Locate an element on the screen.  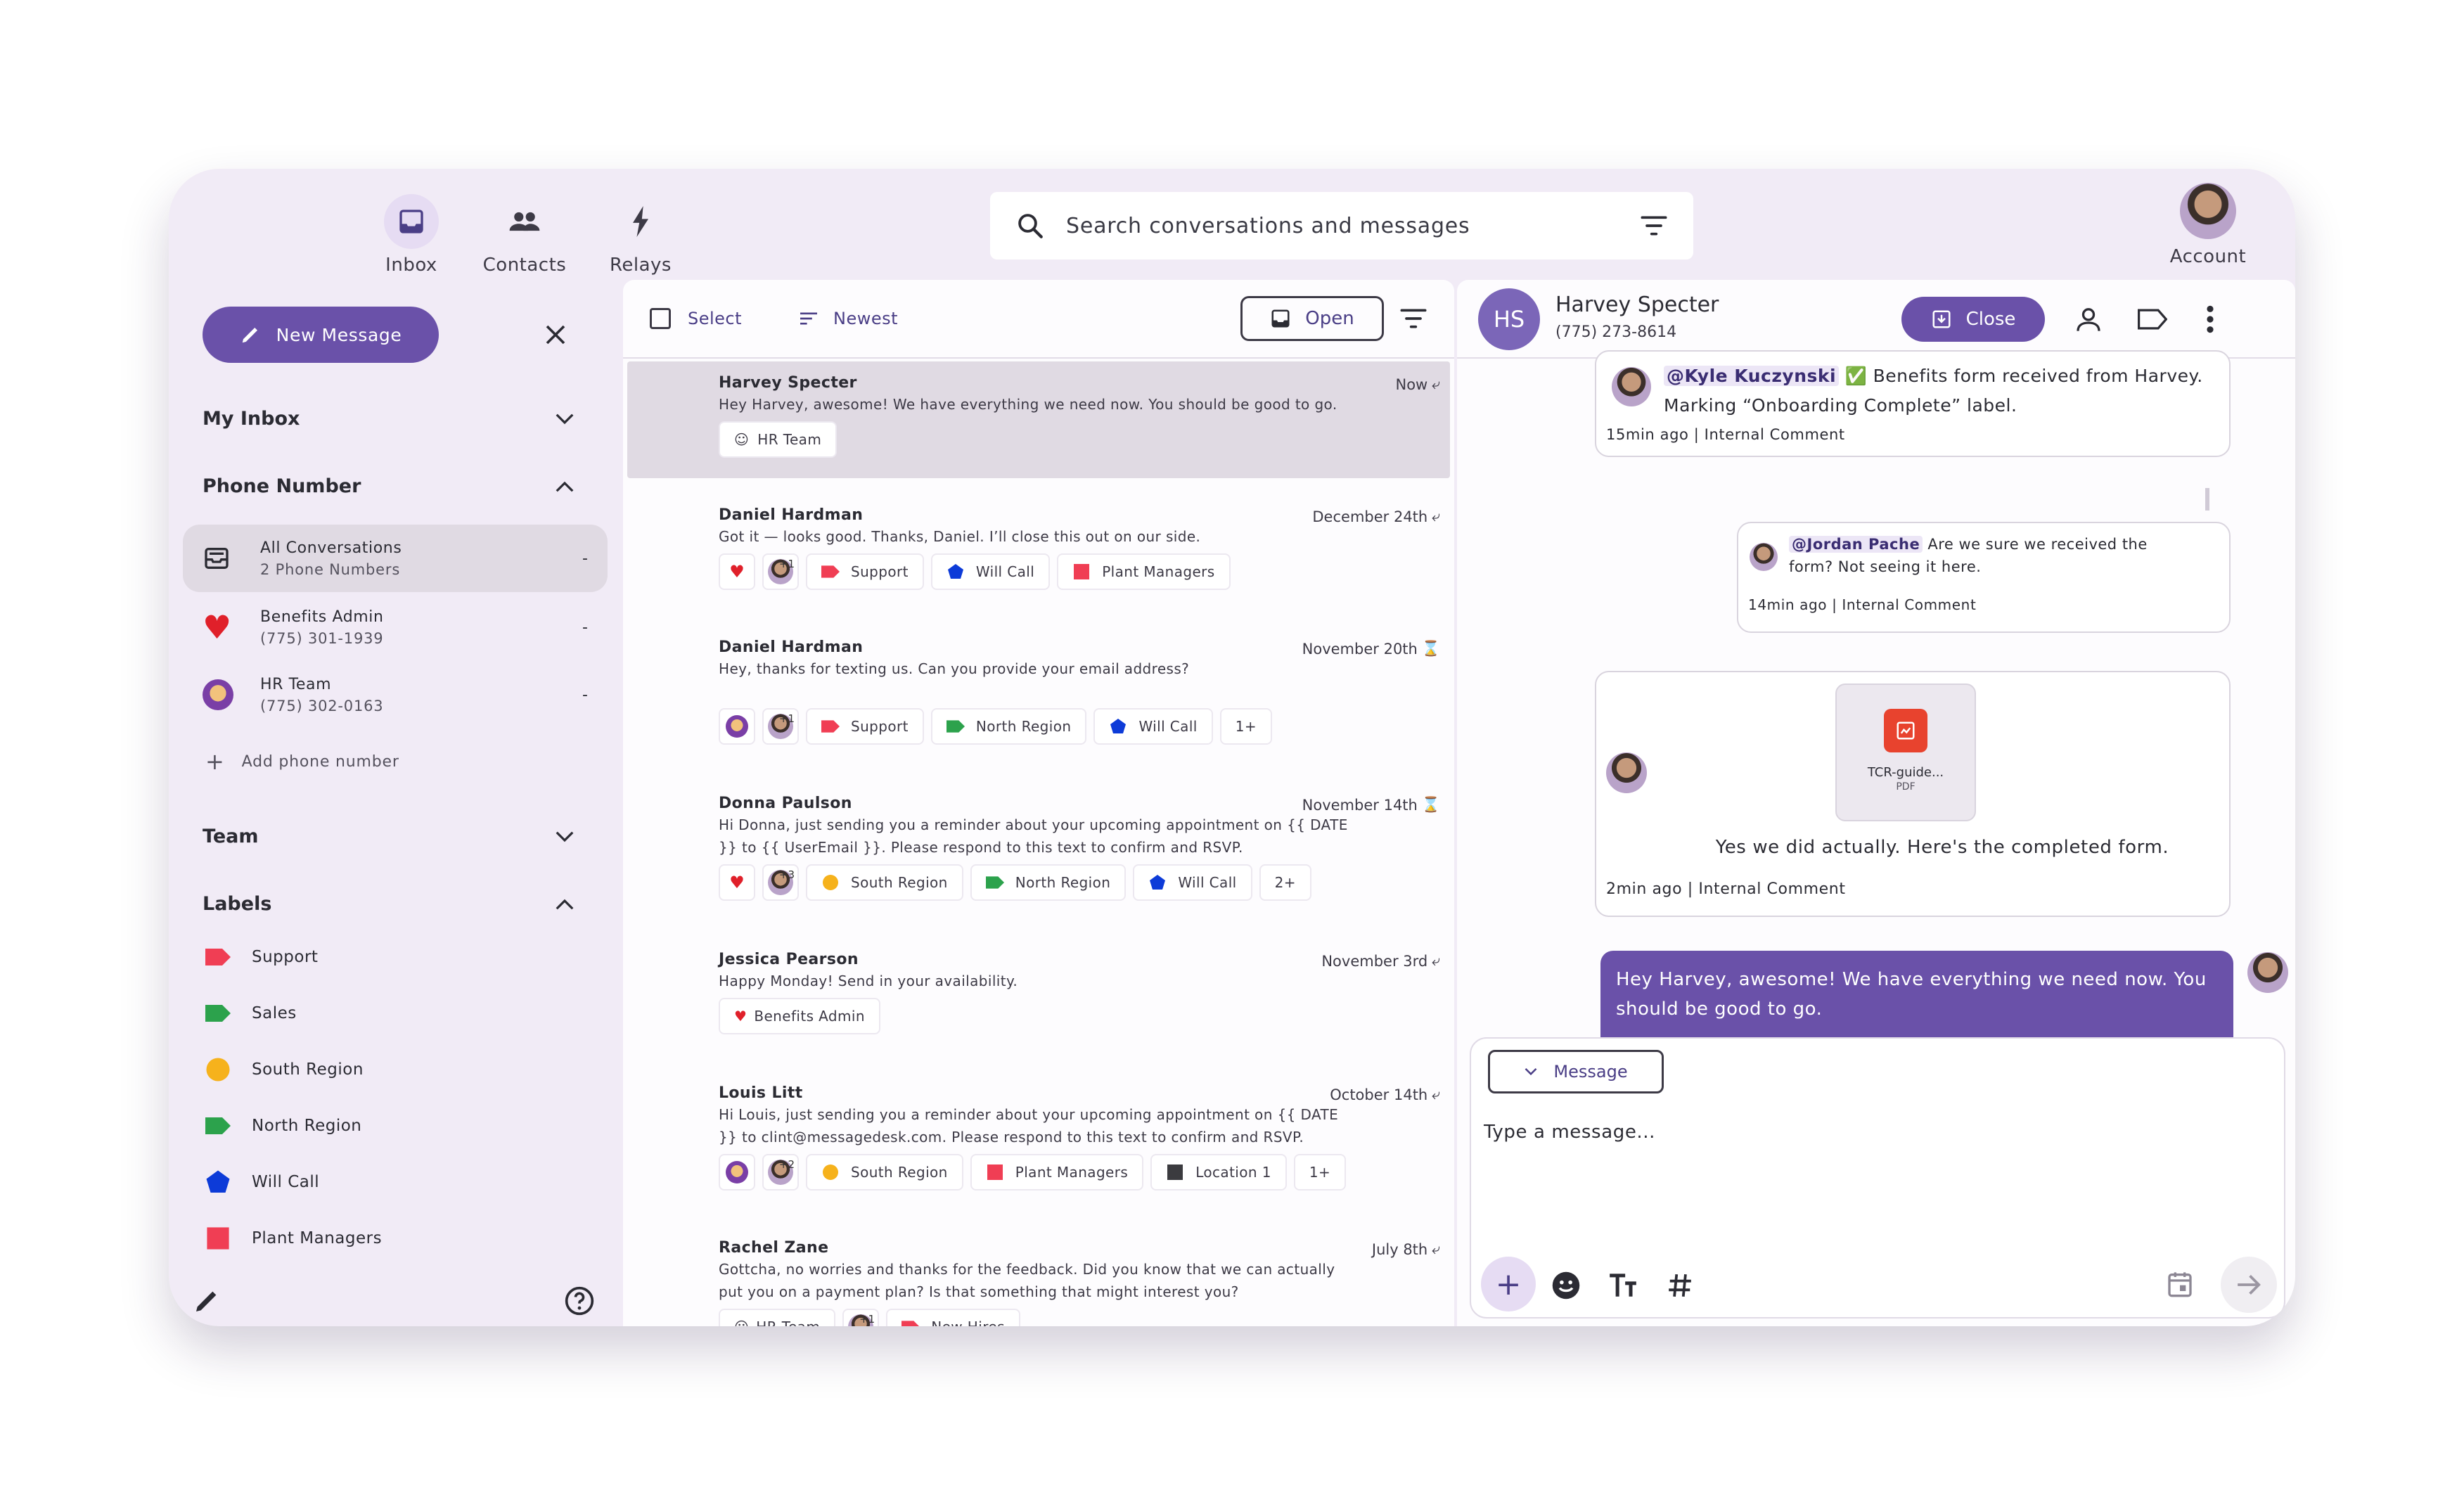
square-icon is located at coordinates (218, 1238).